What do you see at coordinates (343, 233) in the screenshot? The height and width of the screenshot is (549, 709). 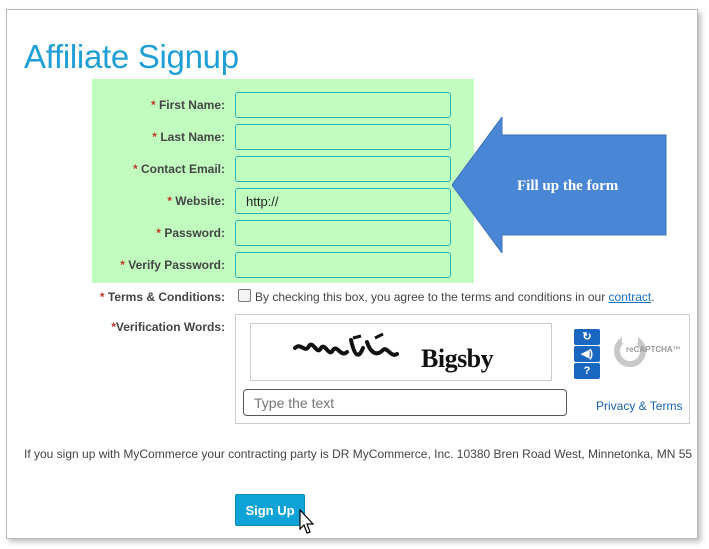 I see `password-field` at bounding box center [343, 233].